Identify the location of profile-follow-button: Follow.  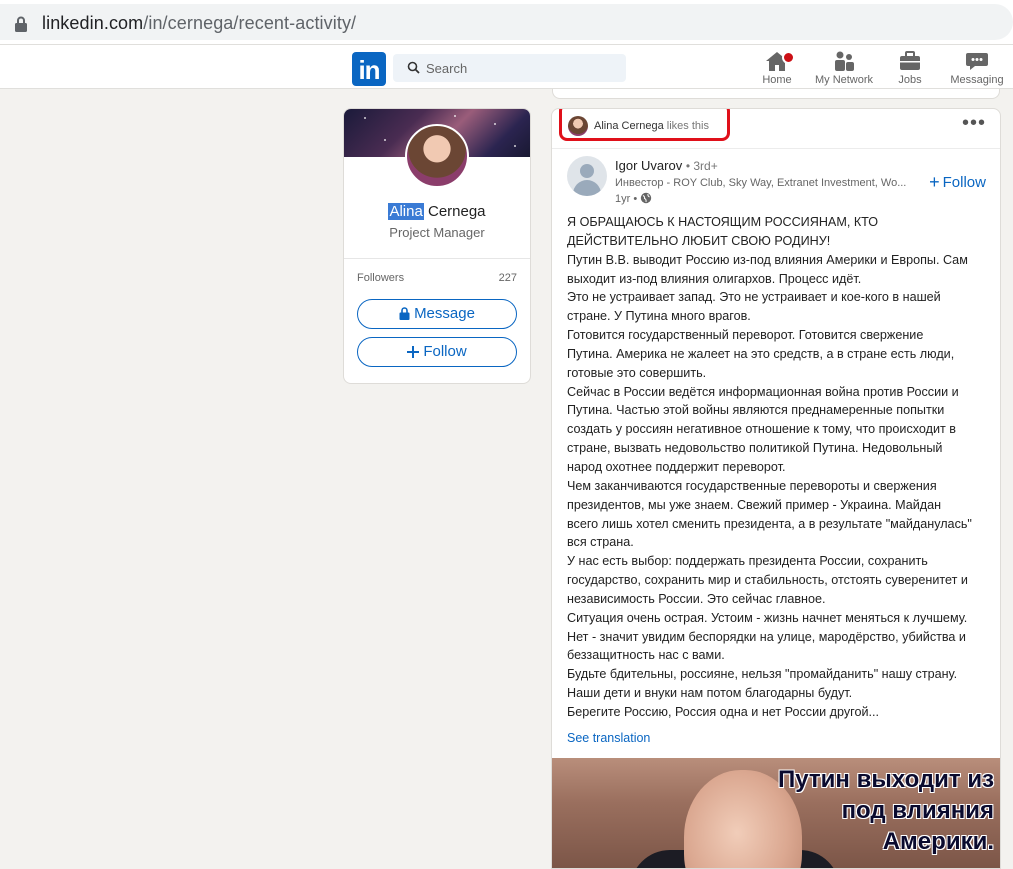
(437, 352).